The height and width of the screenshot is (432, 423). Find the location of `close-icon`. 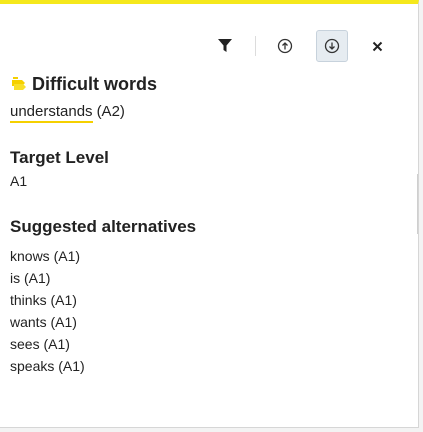

close-icon is located at coordinates (377, 46).